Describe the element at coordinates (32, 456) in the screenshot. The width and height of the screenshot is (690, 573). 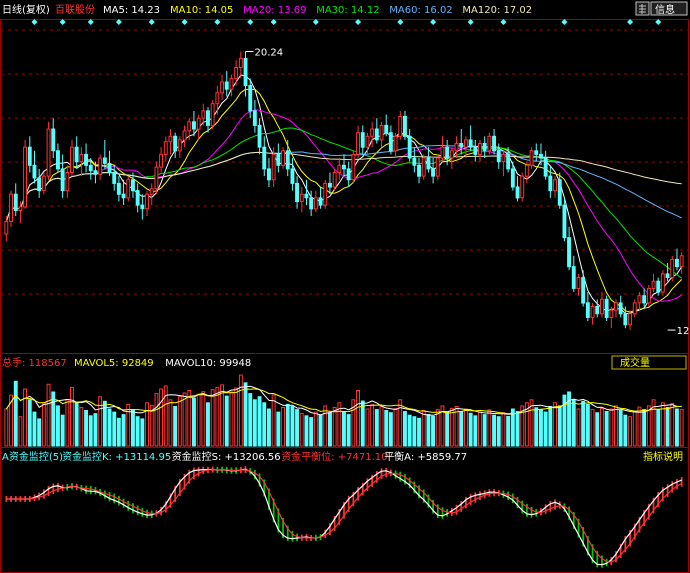
I see `indicator-title: A资金监控(5)` at that location.